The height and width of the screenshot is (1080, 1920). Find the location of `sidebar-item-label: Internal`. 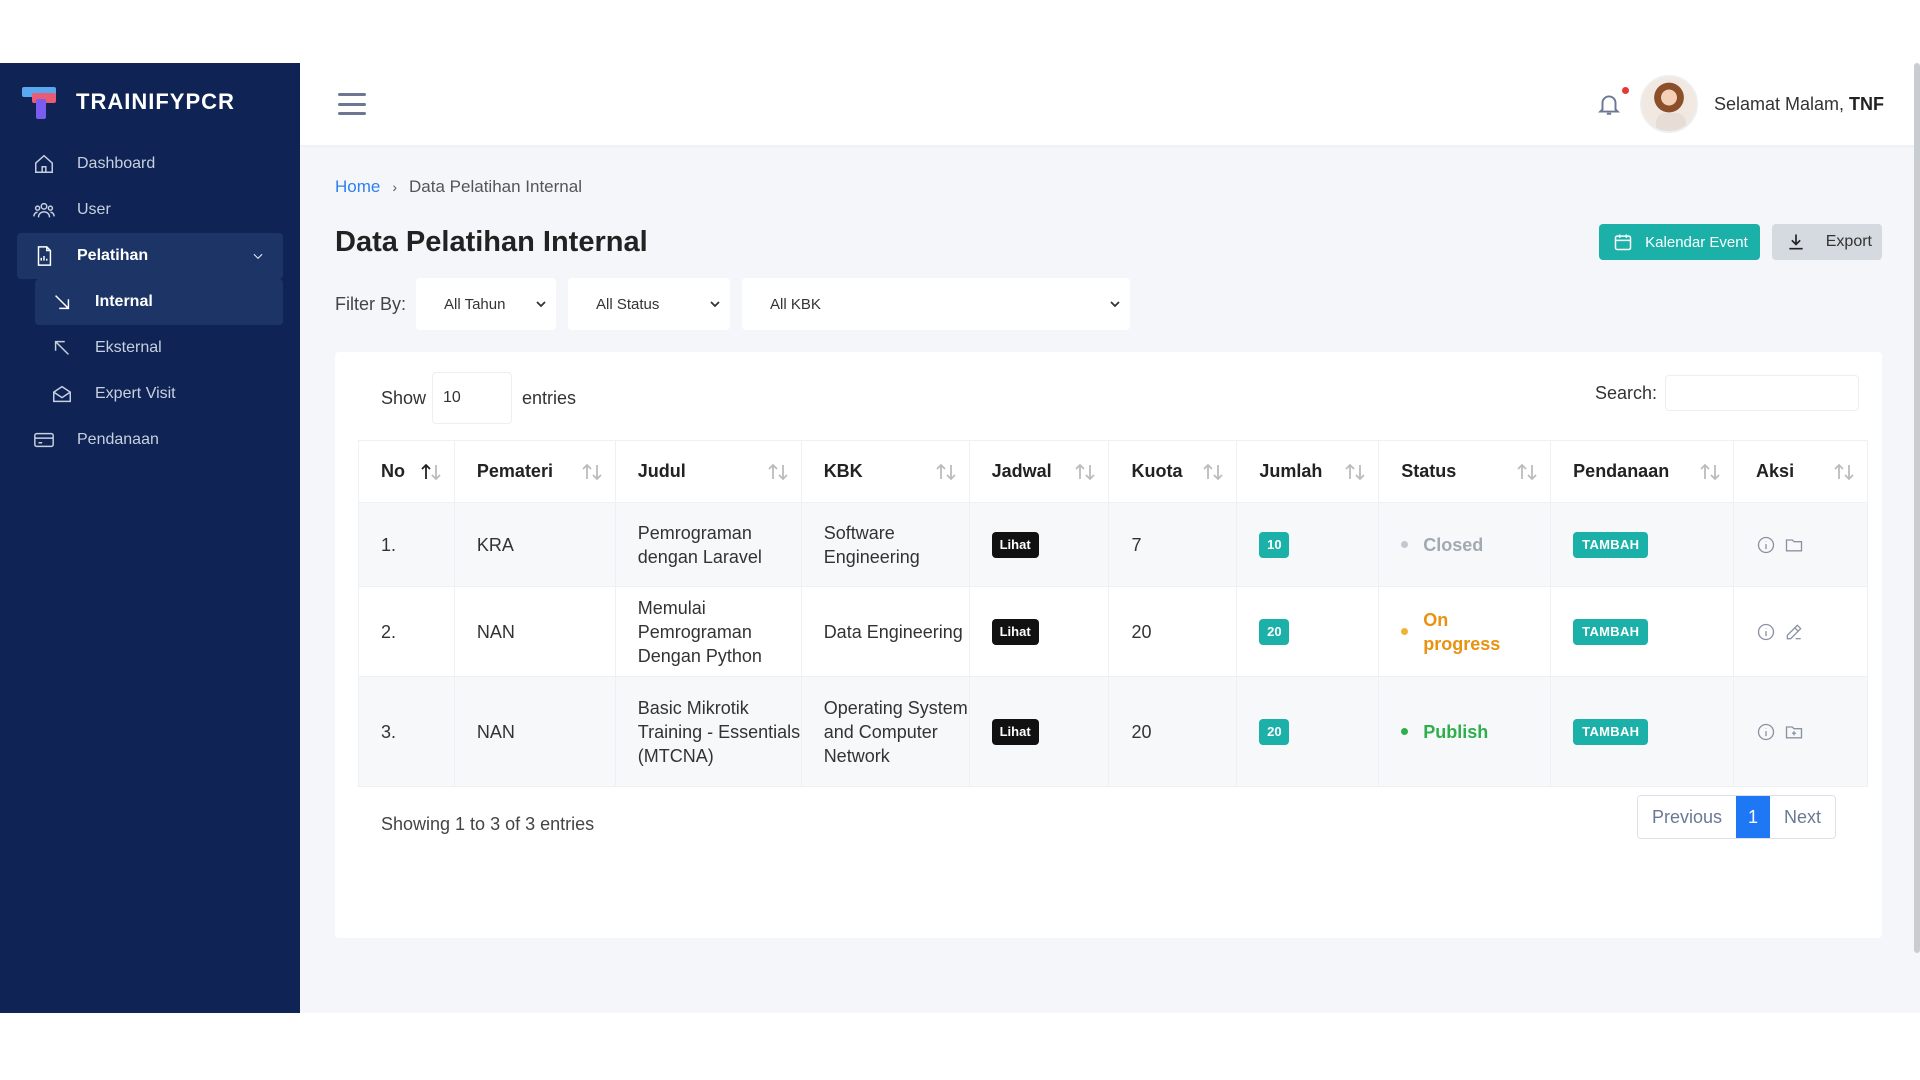

sidebar-item-label: Internal is located at coordinates (124, 301).